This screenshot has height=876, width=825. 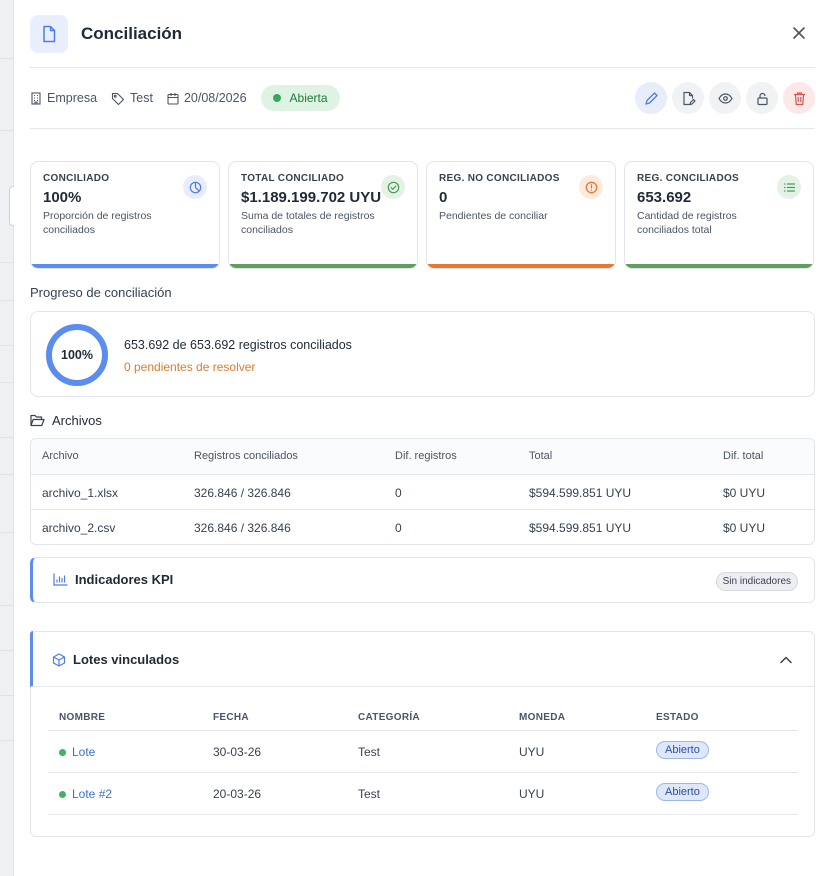 I want to click on page-title: Conciliación, so click(x=132, y=33).